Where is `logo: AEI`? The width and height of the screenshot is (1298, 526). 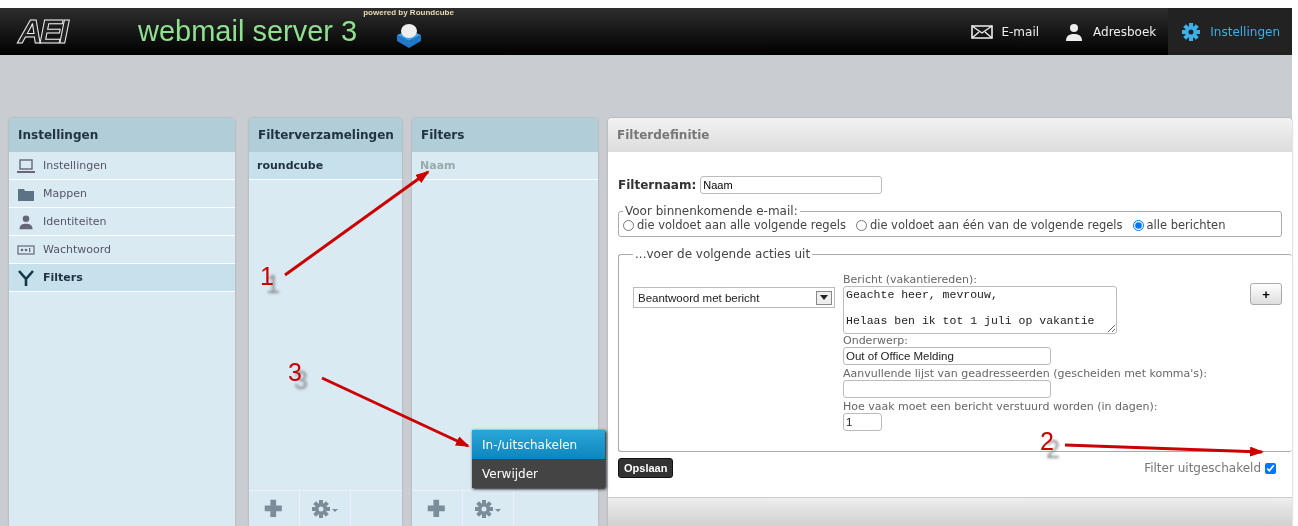 logo: AEI is located at coordinates (43, 31).